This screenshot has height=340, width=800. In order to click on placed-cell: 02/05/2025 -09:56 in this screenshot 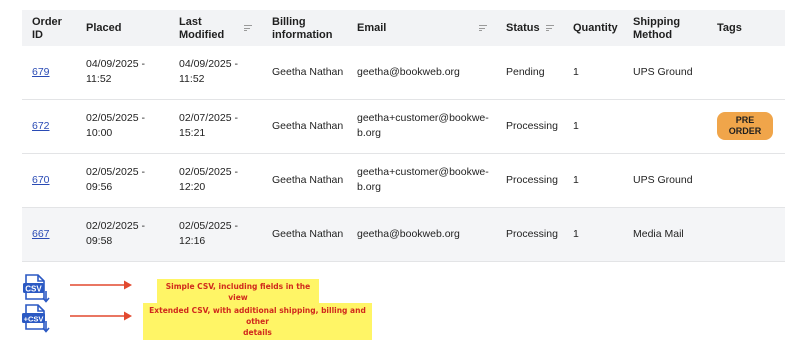, I will do `click(115, 179)`.